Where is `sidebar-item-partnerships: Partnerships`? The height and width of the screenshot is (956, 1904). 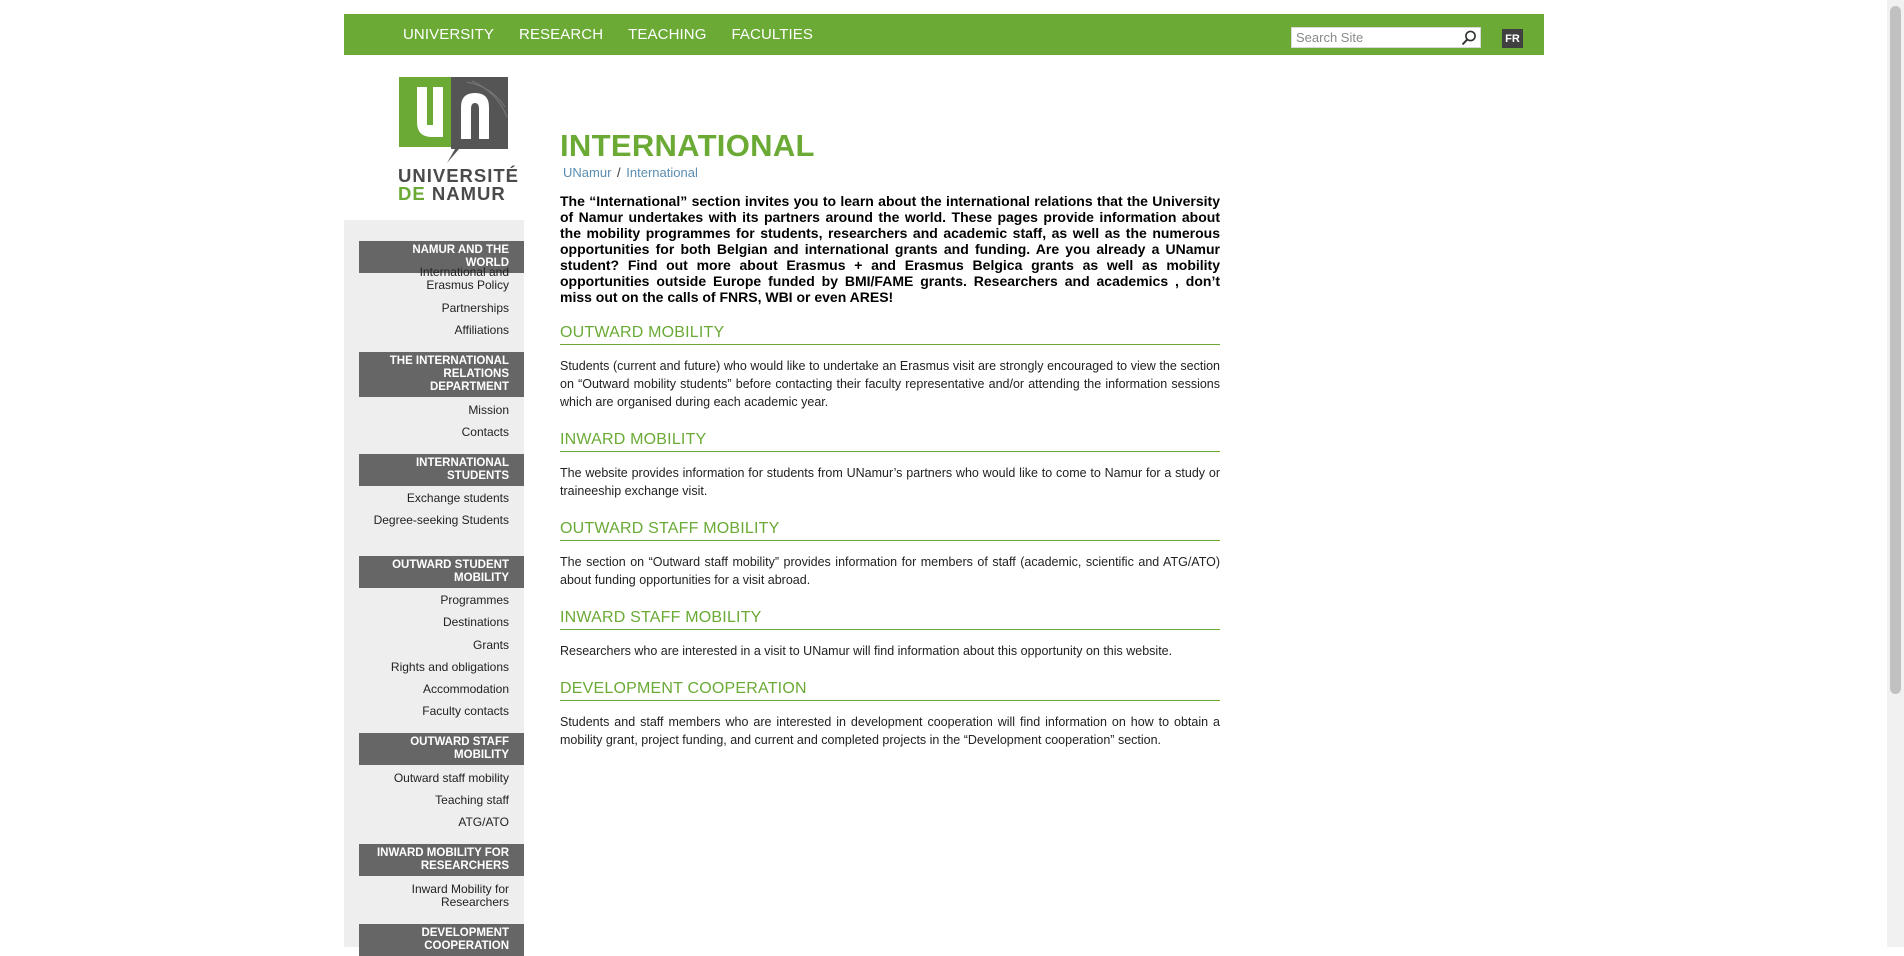 sidebar-item-partnerships: Partnerships is located at coordinates (439, 308).